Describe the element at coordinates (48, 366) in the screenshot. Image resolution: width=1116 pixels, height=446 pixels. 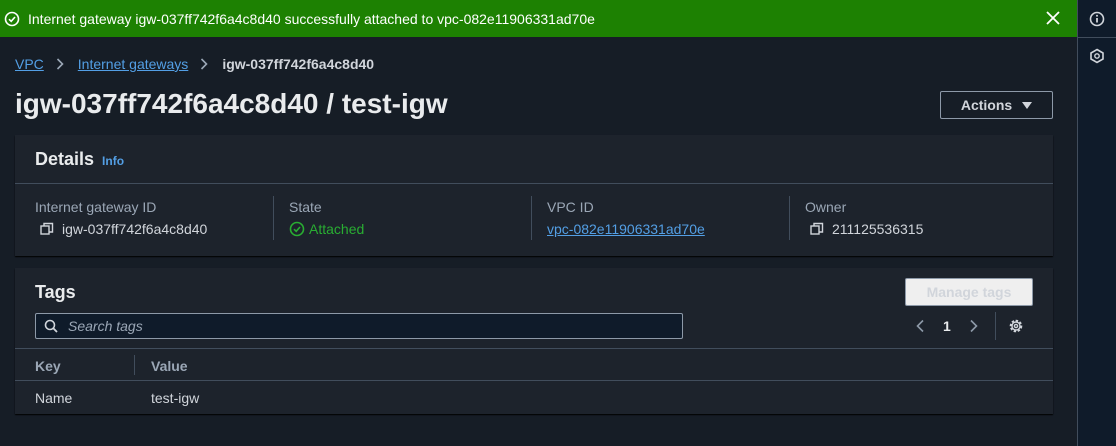
I see `column-header-key: Key` at that location.